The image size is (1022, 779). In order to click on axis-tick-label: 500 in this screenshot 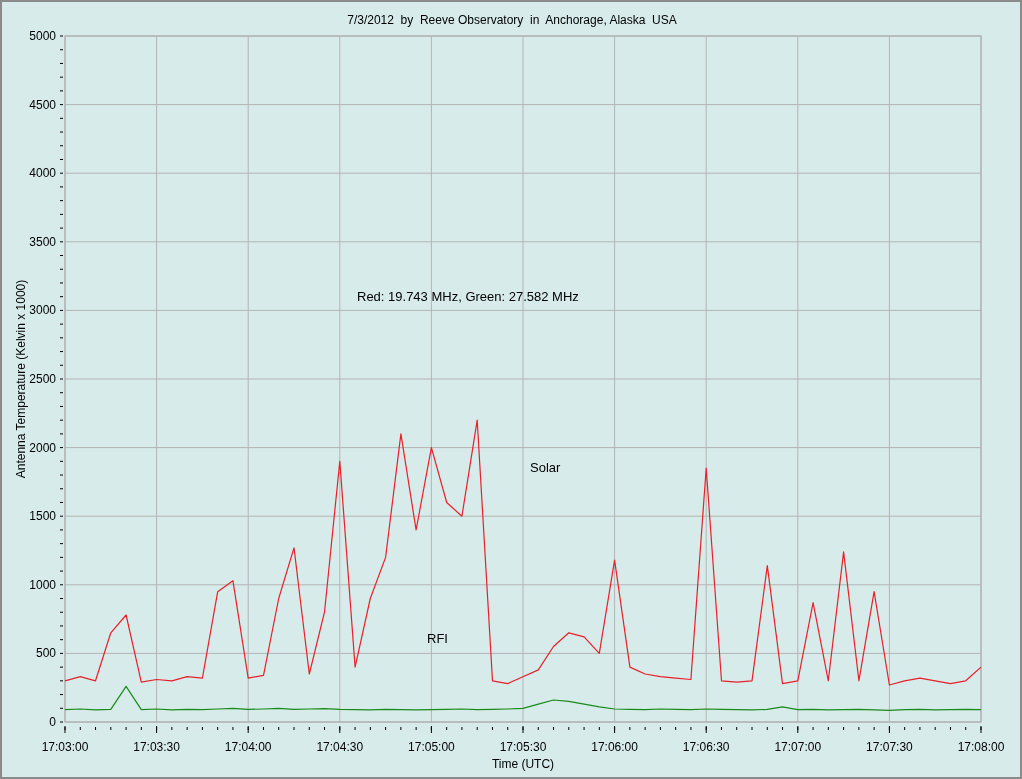, I will do `click(45, 653)`.